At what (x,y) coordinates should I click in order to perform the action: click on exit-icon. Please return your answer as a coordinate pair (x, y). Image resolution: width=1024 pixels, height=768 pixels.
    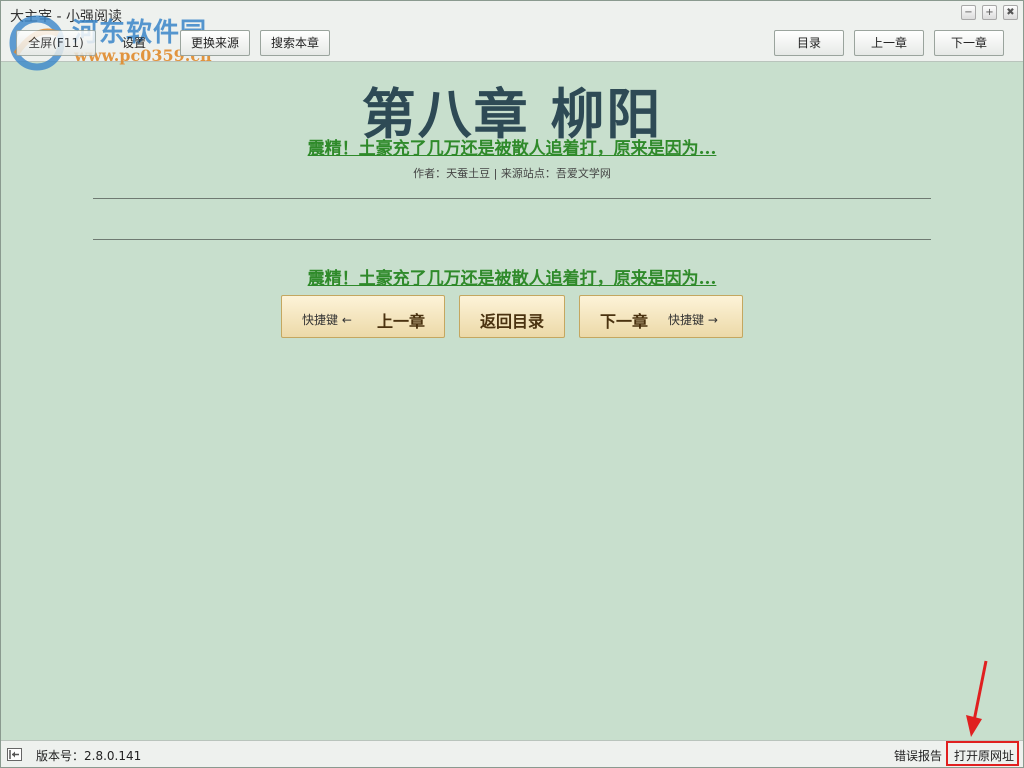
    Looking at the image, I should click on (14, 754).